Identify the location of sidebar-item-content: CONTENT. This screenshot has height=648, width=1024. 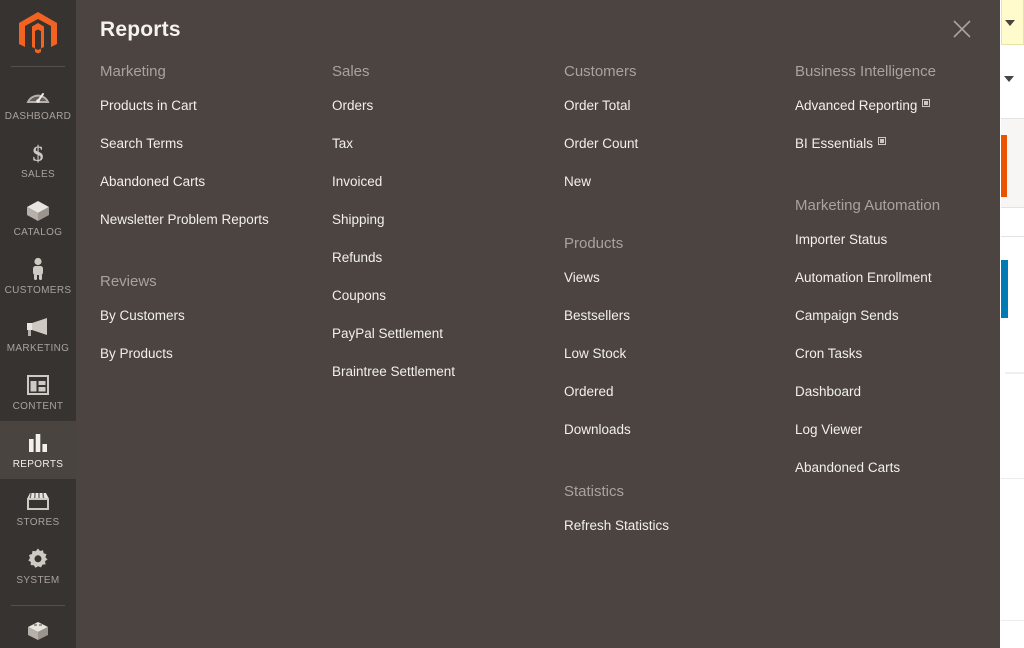
(38, 392).